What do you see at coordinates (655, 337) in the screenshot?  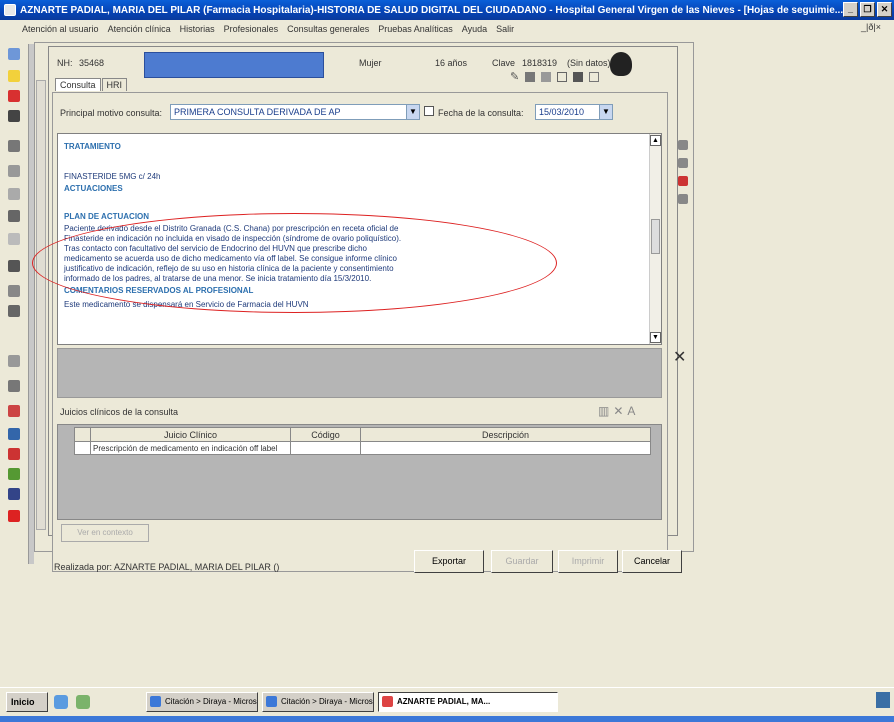 I see `scroll-down-icon: ▼` at bounding box center [655, 337].